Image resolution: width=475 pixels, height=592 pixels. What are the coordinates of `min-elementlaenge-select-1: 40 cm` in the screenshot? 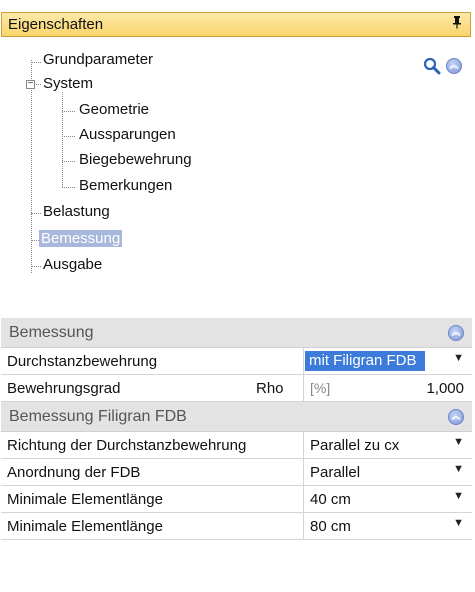 It's located at (330, 499).